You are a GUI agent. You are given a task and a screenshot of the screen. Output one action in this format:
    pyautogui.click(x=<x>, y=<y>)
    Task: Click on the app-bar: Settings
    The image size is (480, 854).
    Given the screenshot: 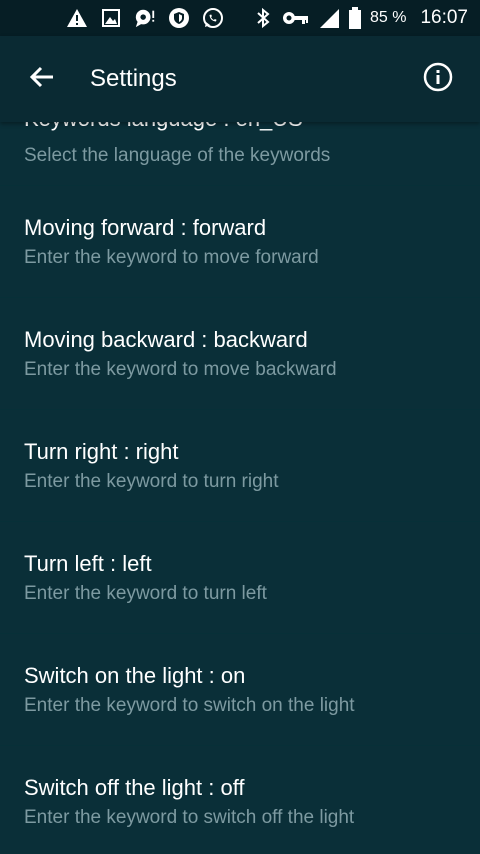 What is the action you would take?
    pyautogui.click(x=240, y=79)
    